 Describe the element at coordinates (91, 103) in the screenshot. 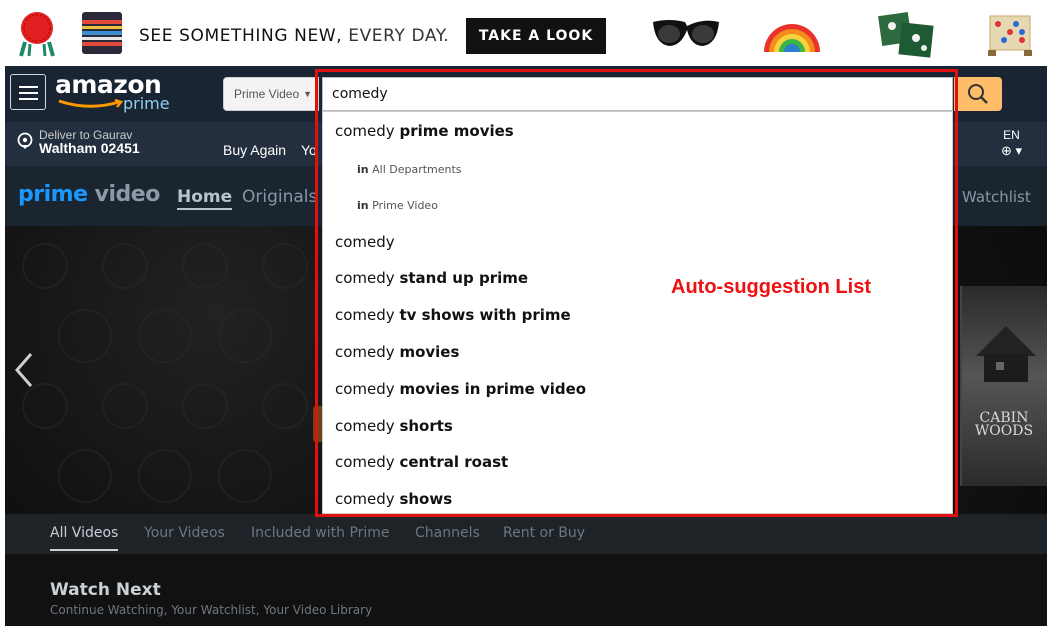

I see `amazon-smile-icon` at that location.